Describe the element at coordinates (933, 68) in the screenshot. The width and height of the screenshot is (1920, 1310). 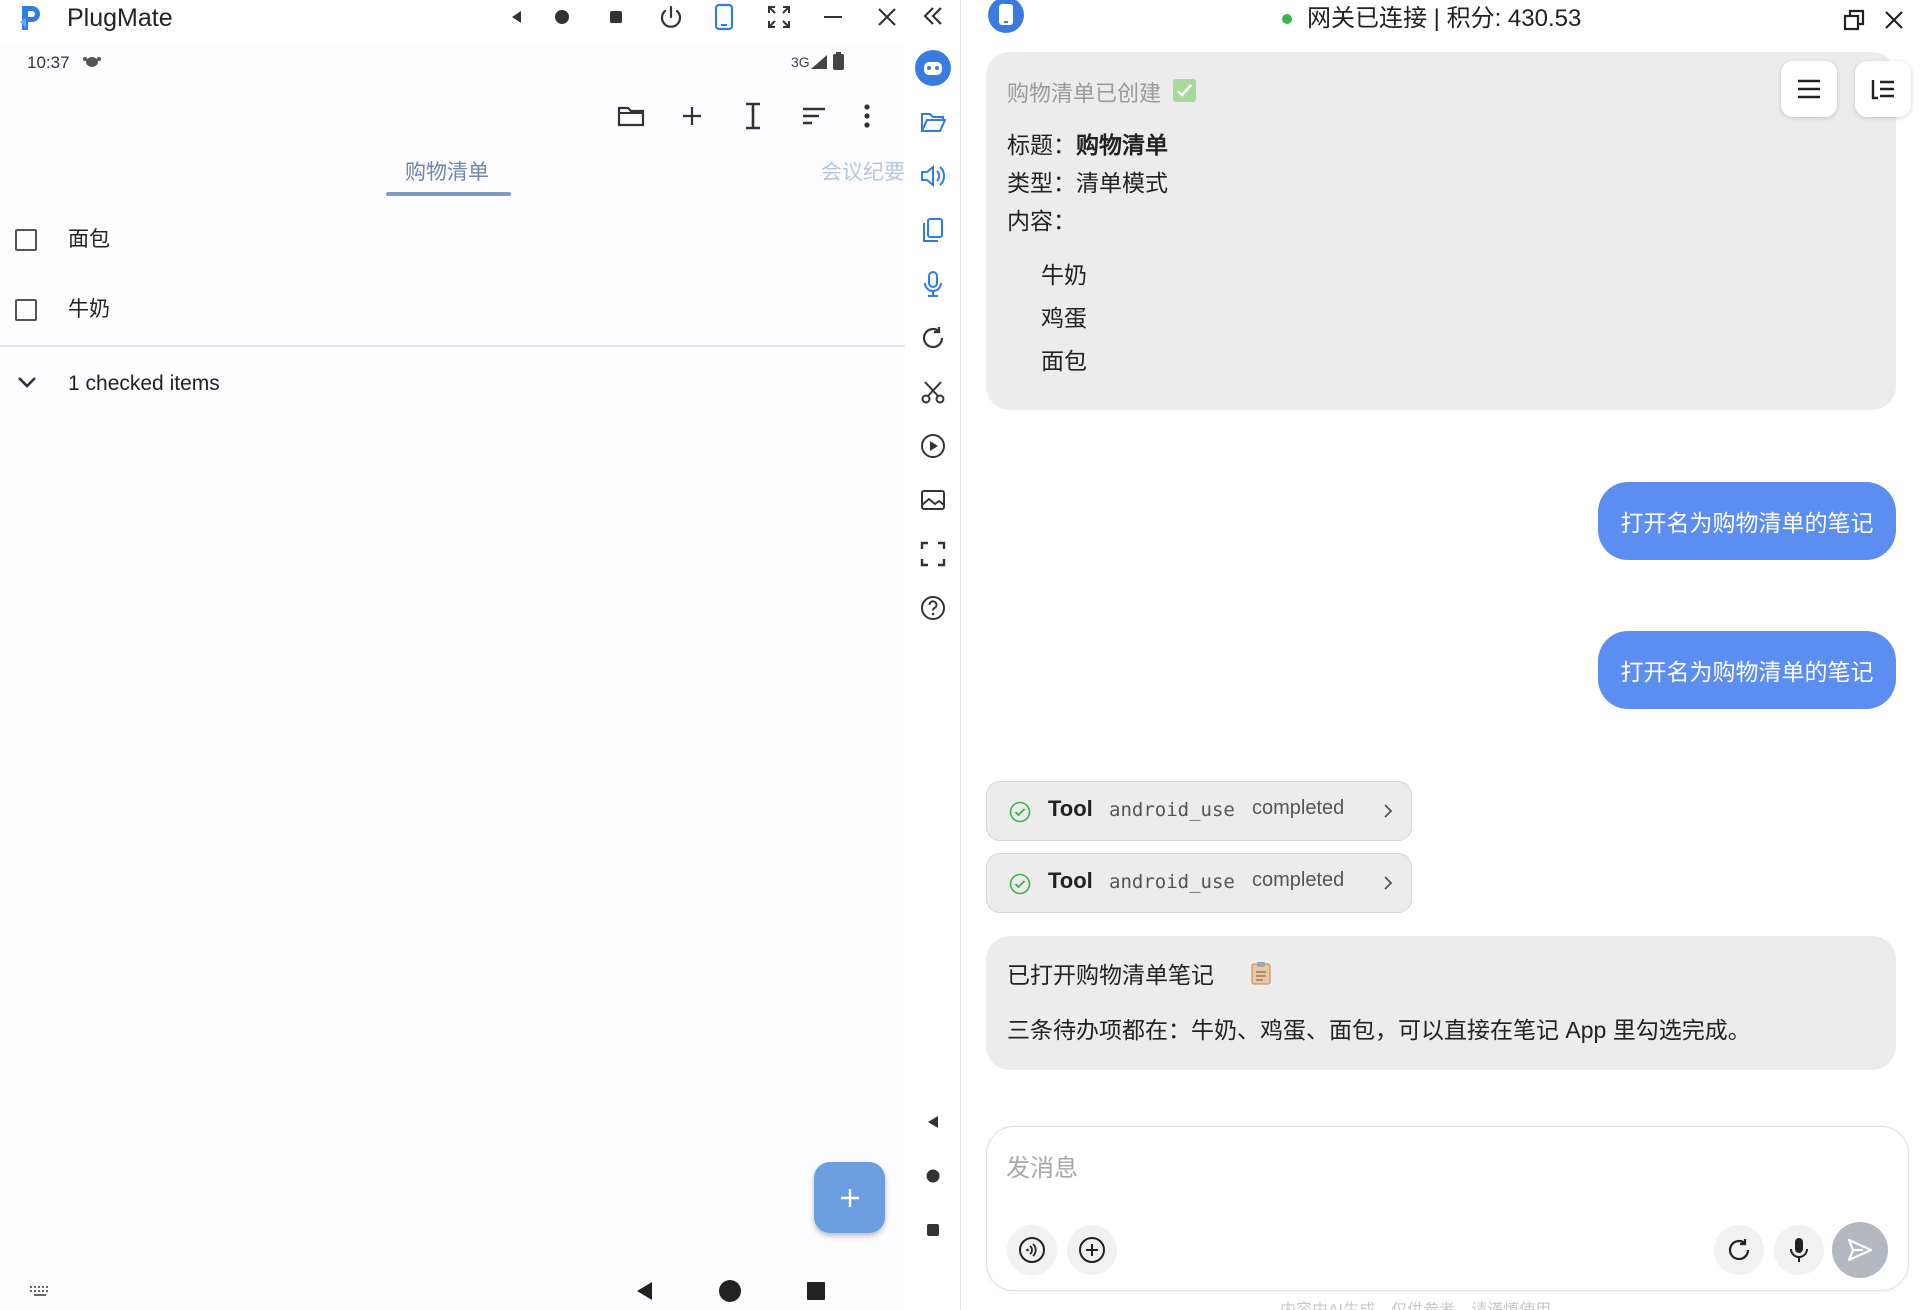
I see `assistant-avatar-icon` at that location.